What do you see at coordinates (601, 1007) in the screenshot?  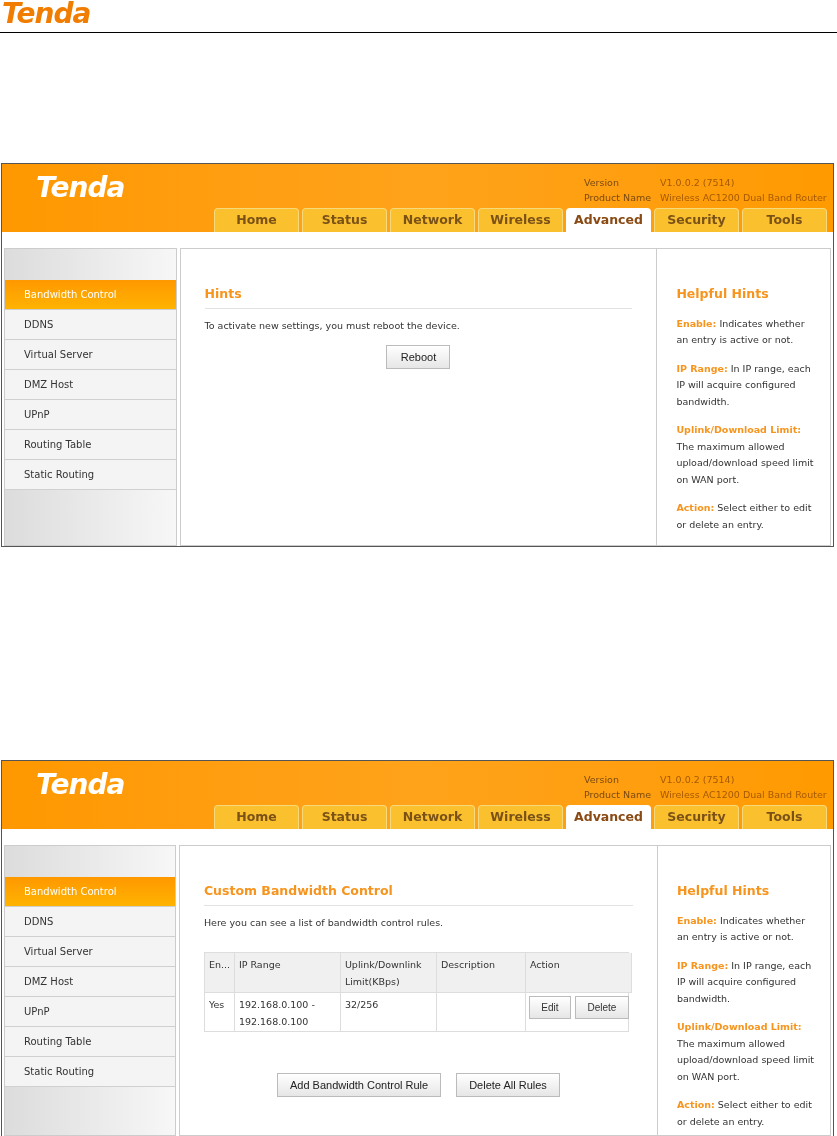 I see `delete-button: Delete` at bounding box center [601, 1007].